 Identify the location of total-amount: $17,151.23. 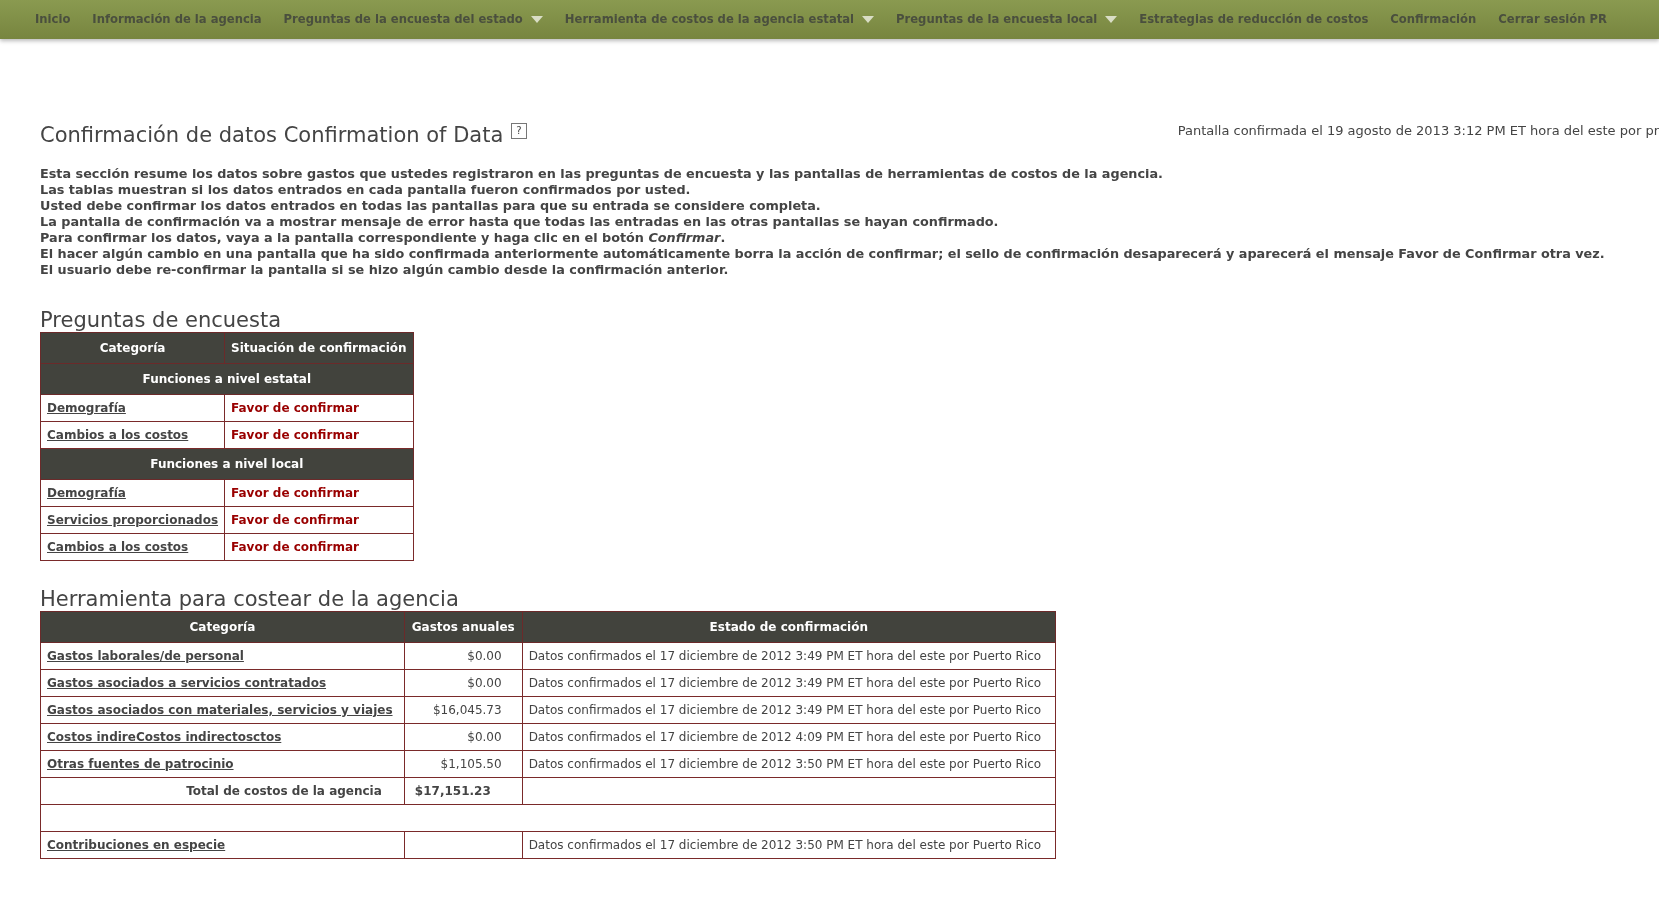
(463, 791).